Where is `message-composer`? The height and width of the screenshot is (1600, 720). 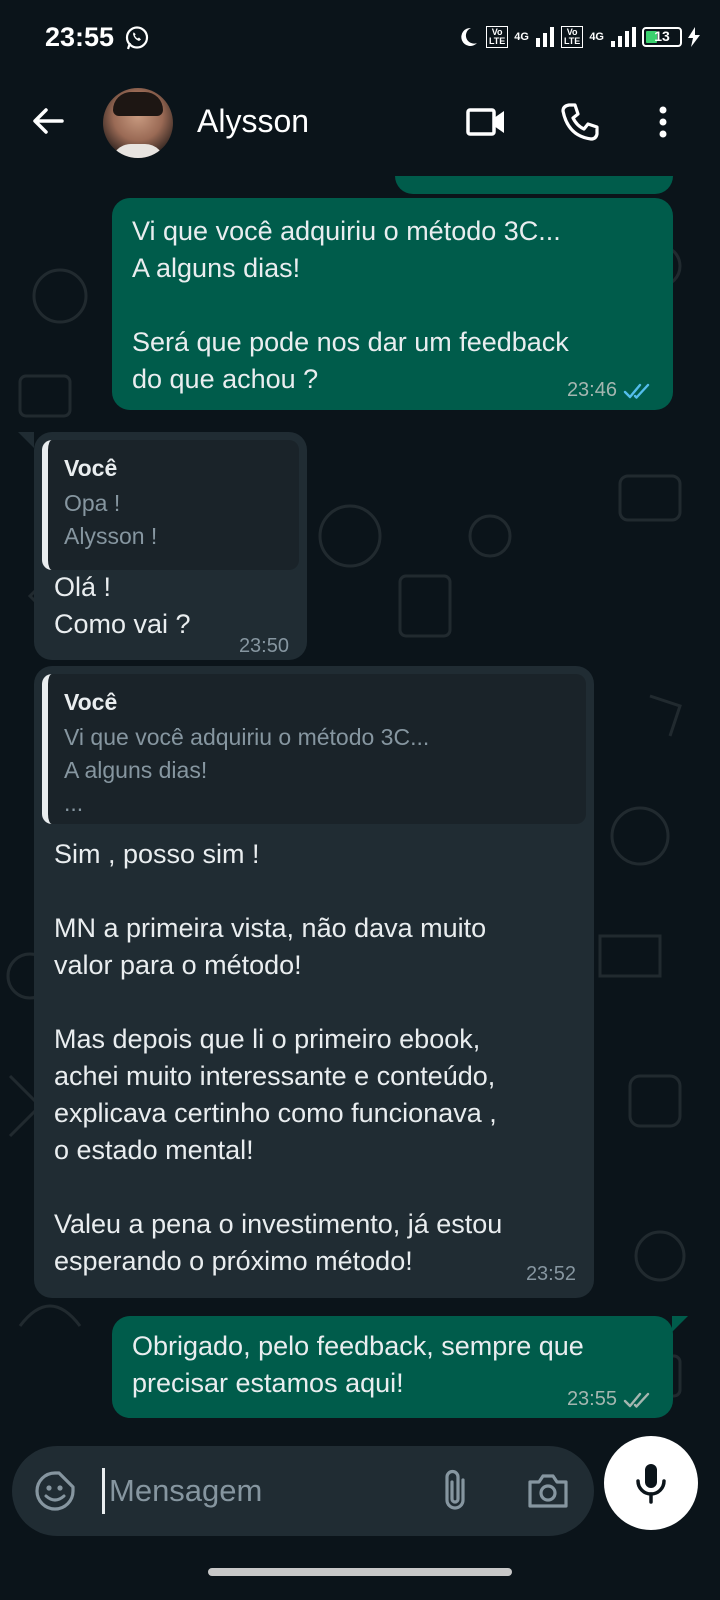 message-composer is located at coordinates (360, 1496).